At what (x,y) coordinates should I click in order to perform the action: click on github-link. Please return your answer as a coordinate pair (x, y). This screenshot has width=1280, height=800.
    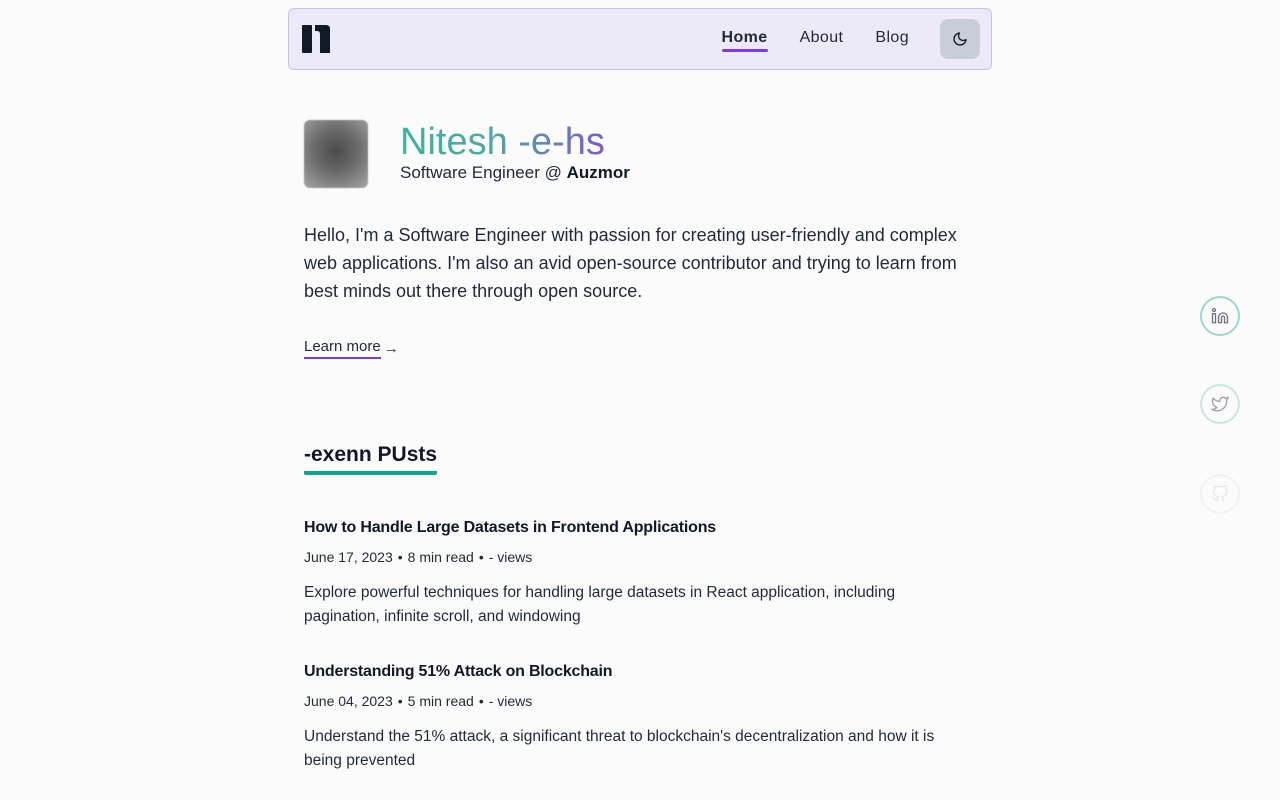
    Looking at the image, I should click on (1220, 494).